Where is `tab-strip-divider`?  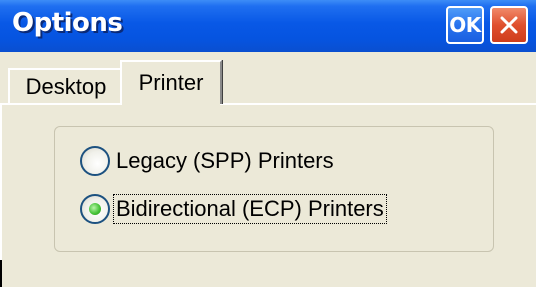
tab-strip-divider is located at coordinates (268, 104).